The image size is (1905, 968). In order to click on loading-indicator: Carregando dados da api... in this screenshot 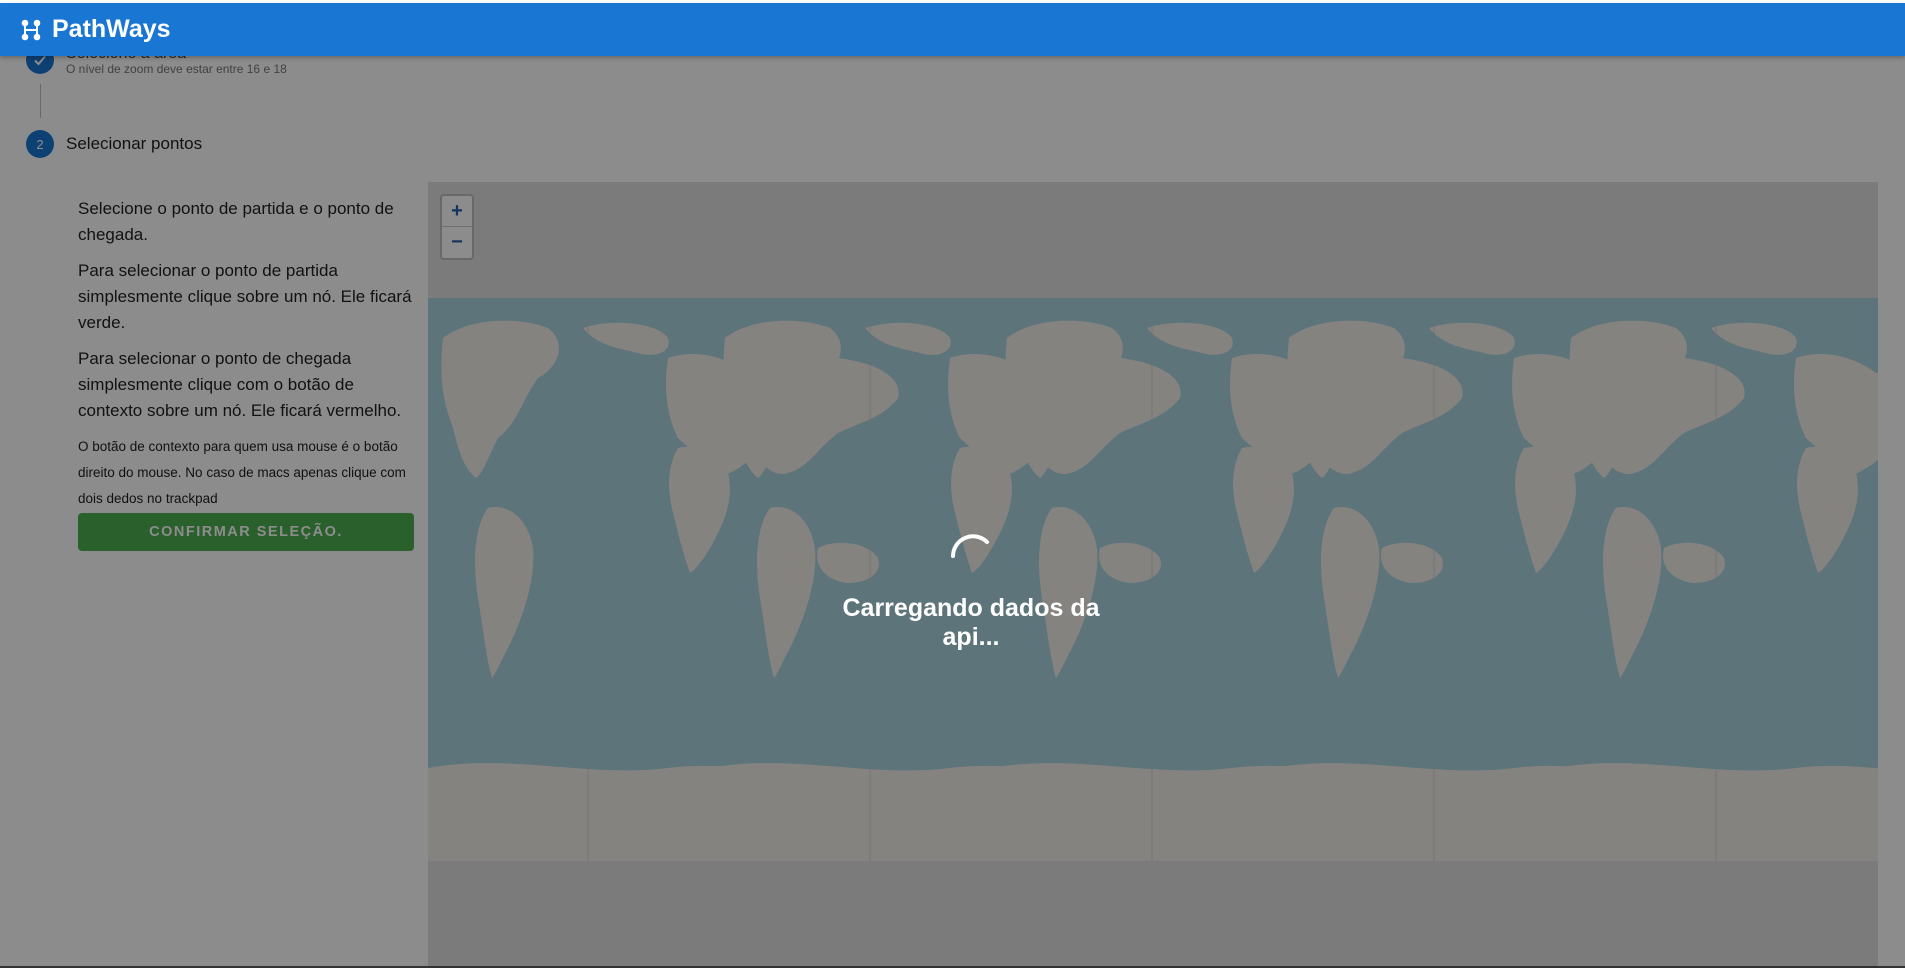, I will do `click(971, 588)`.